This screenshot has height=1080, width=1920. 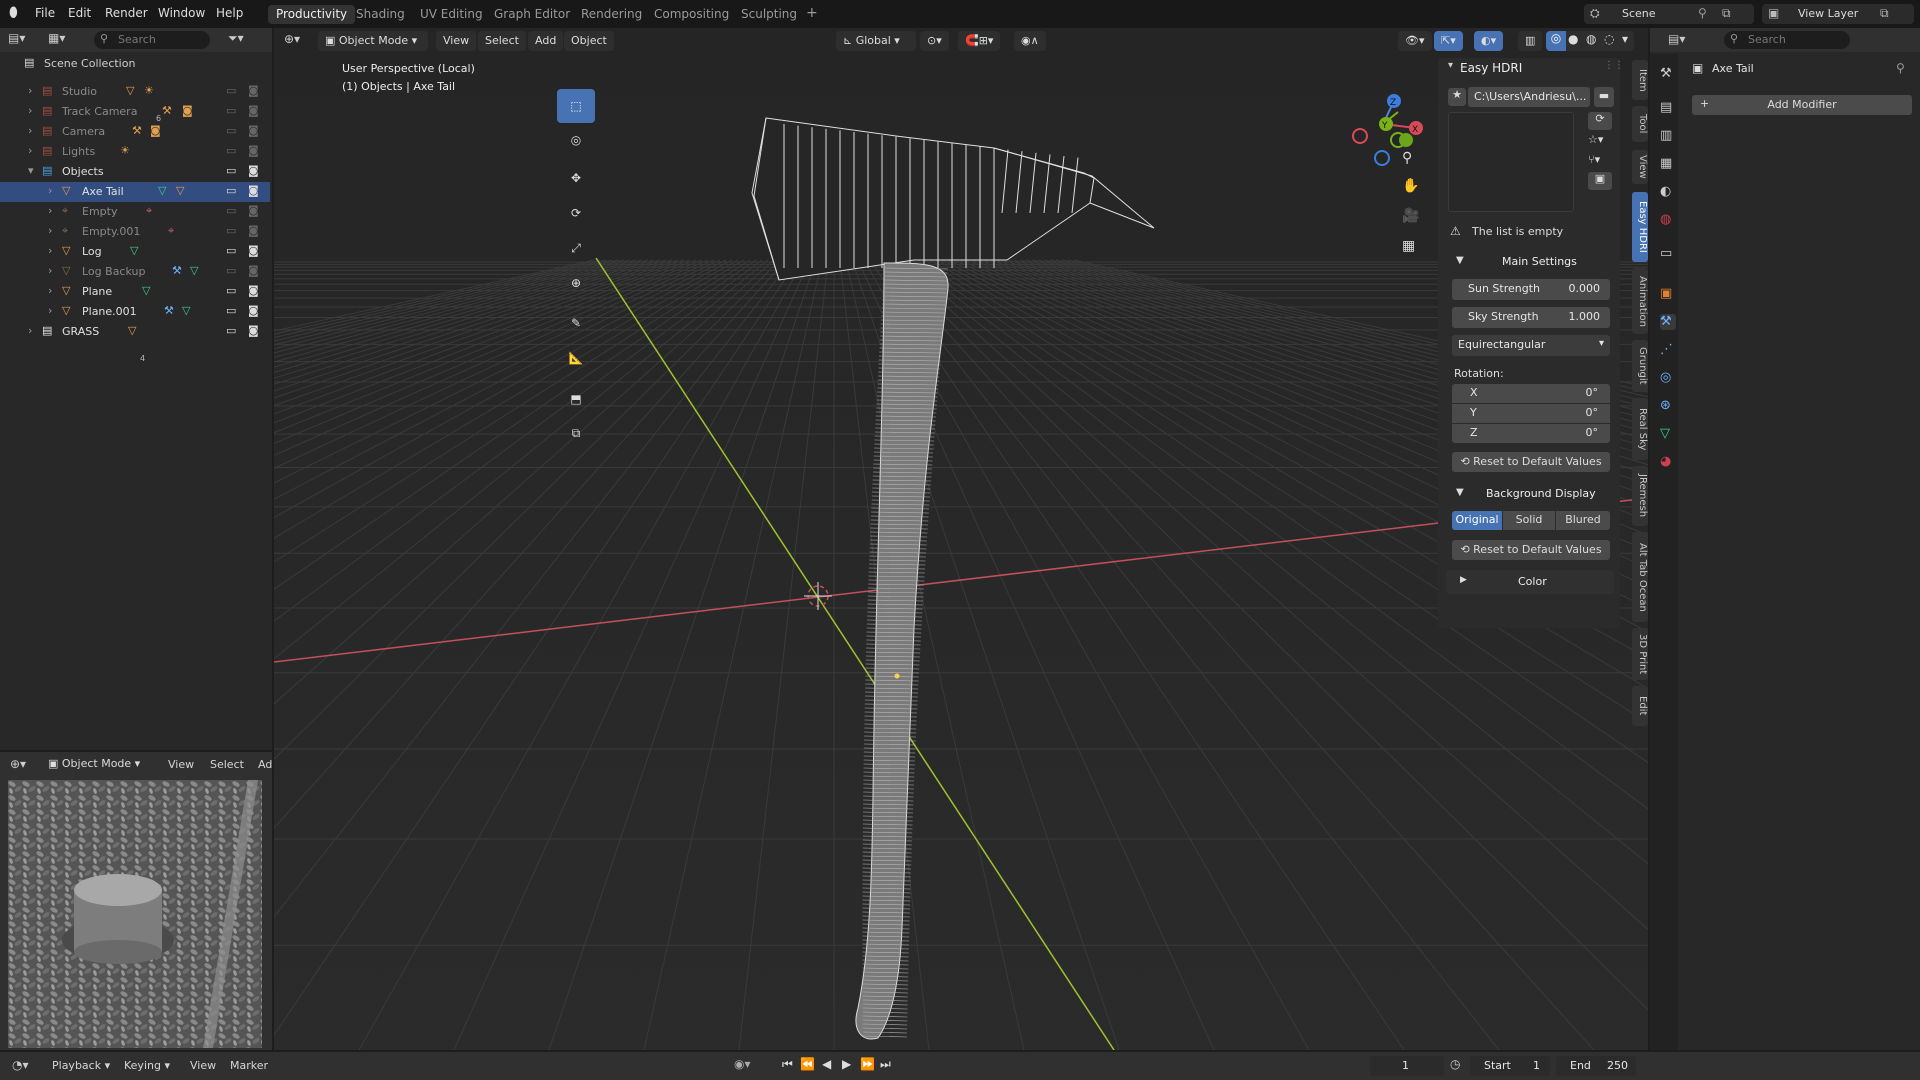 What do you see at coordinates (1668, 406) in the screenshot?
I see `constraints-icon: ⊛` at bounding box center [1668, 406].